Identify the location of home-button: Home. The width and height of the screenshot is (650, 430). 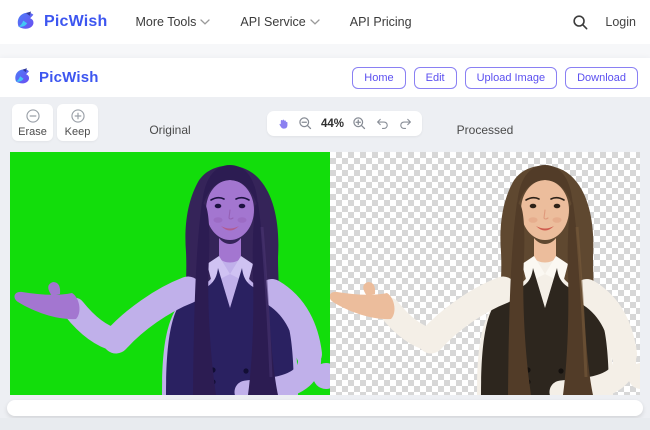
(379, 77).